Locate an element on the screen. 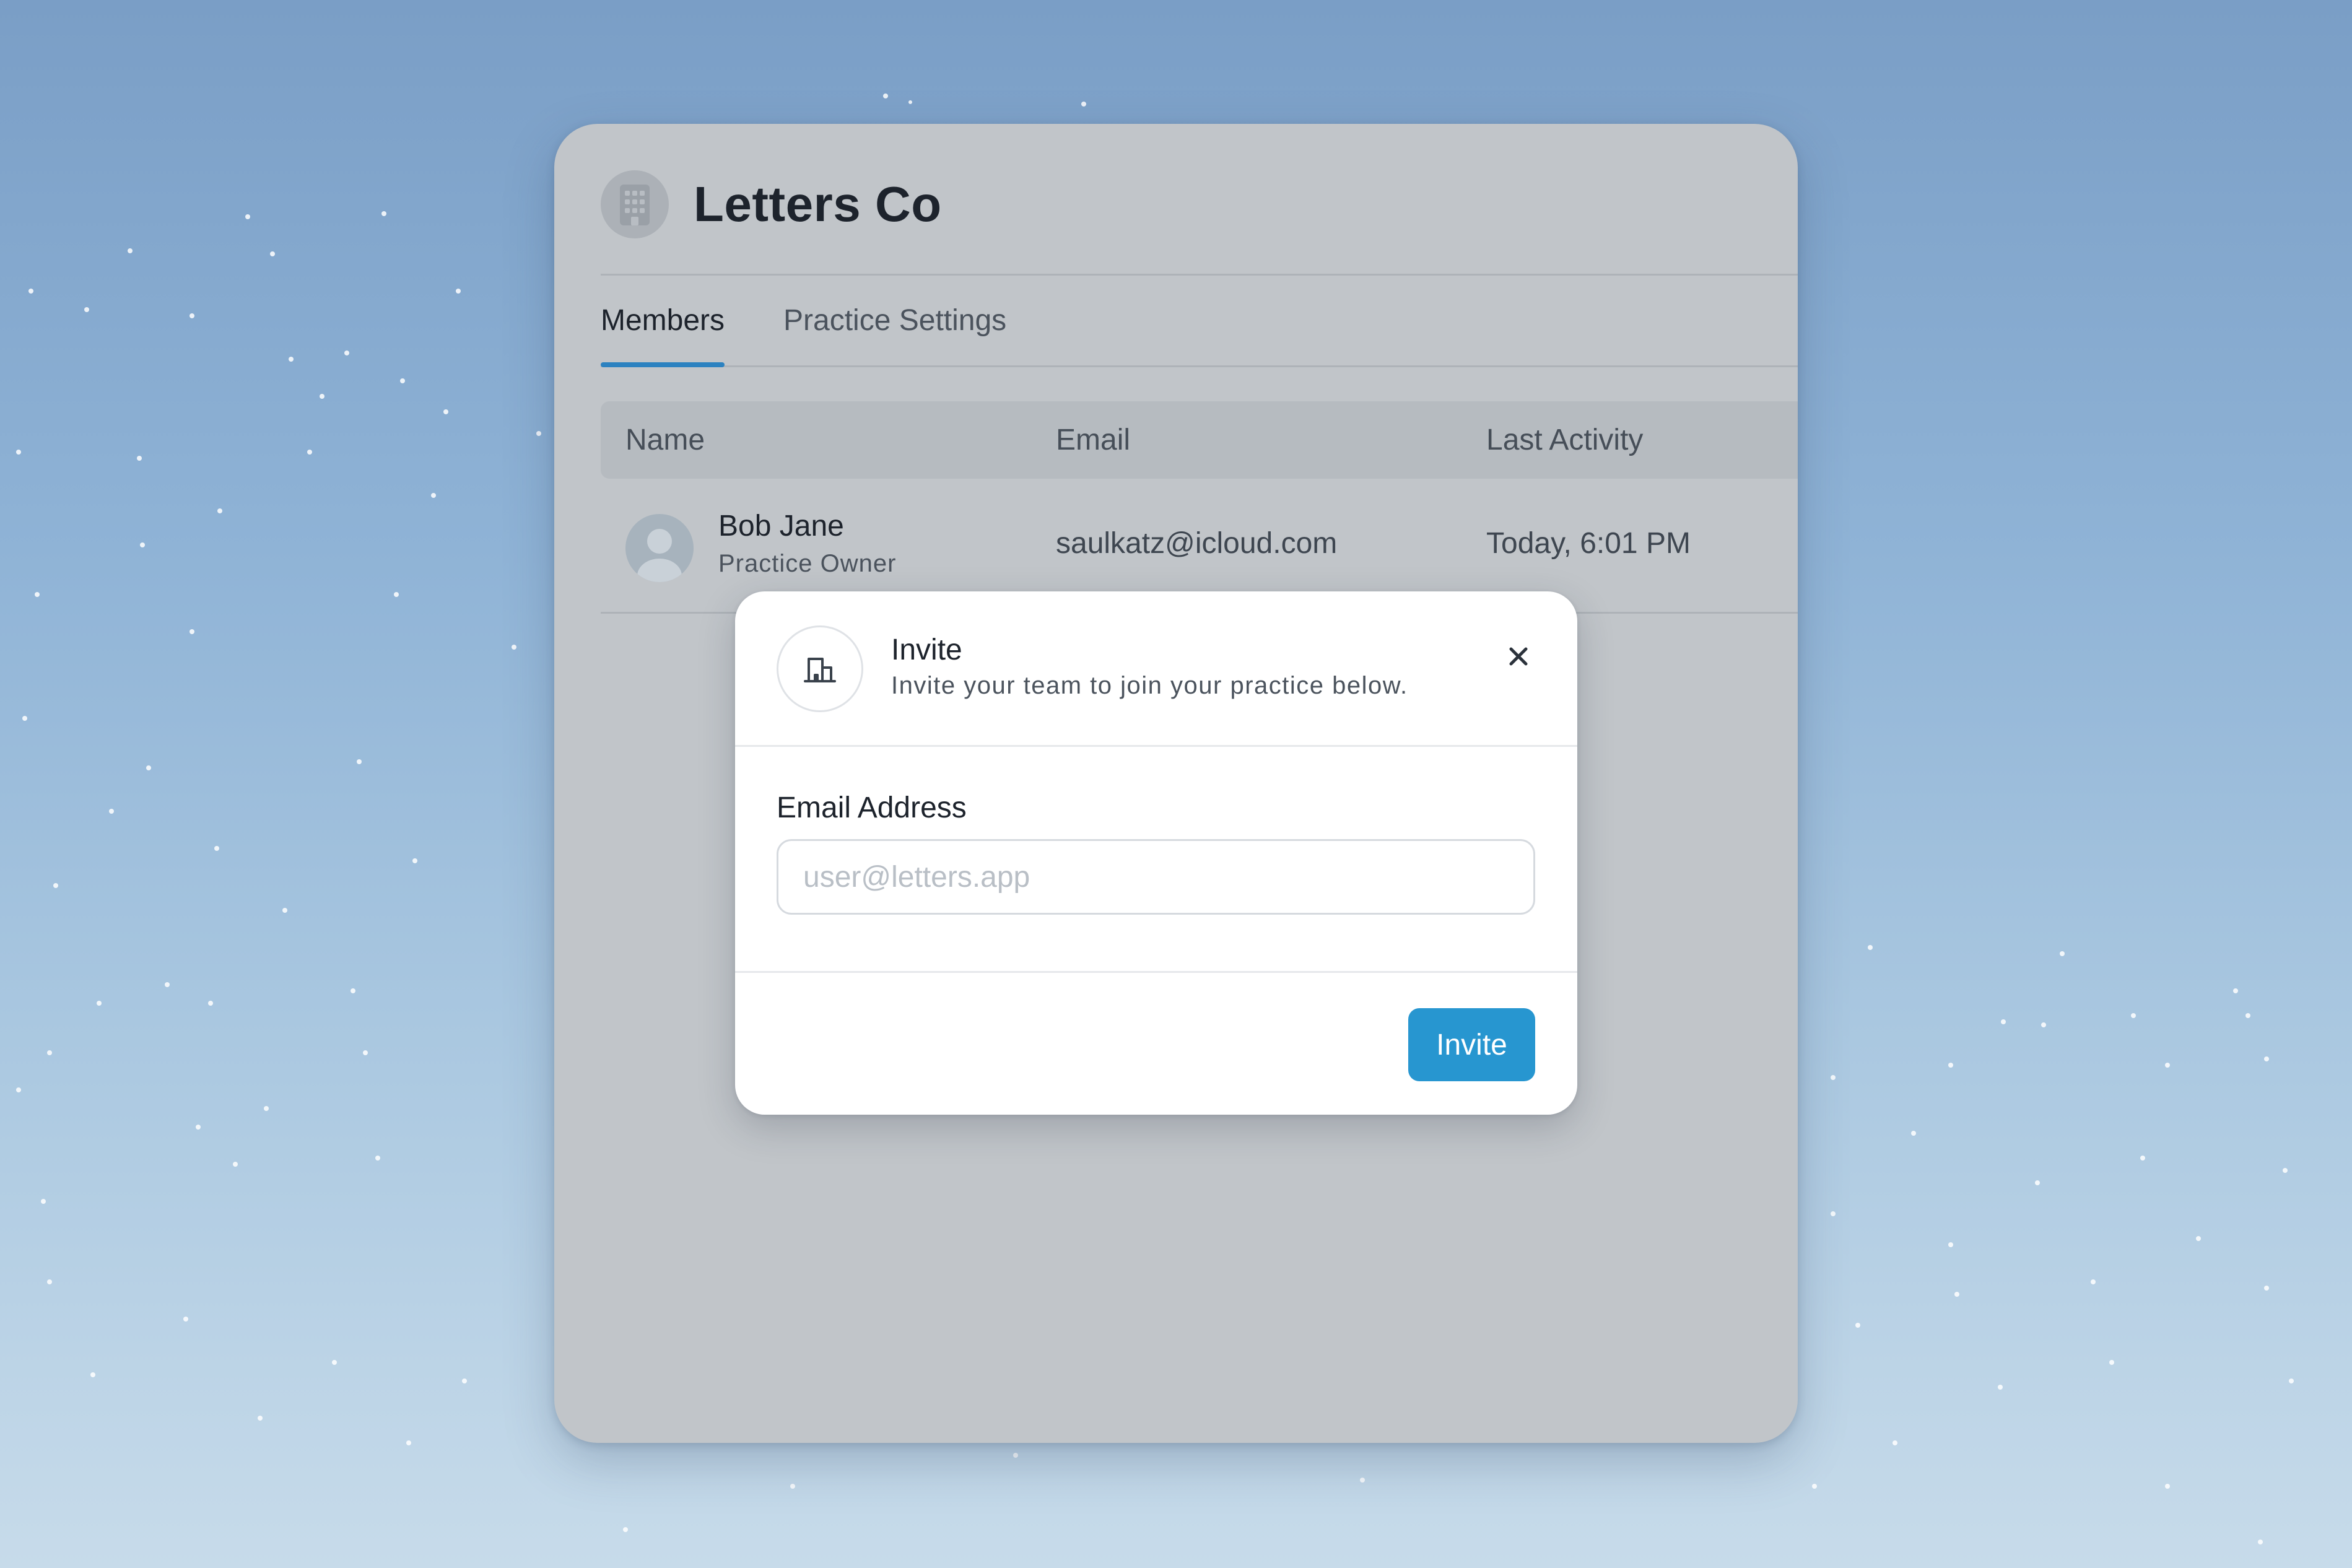 Image resolution: width=2352 pixels, height=1568 pixels. footer-divider is located at coordinates (1156, 972).